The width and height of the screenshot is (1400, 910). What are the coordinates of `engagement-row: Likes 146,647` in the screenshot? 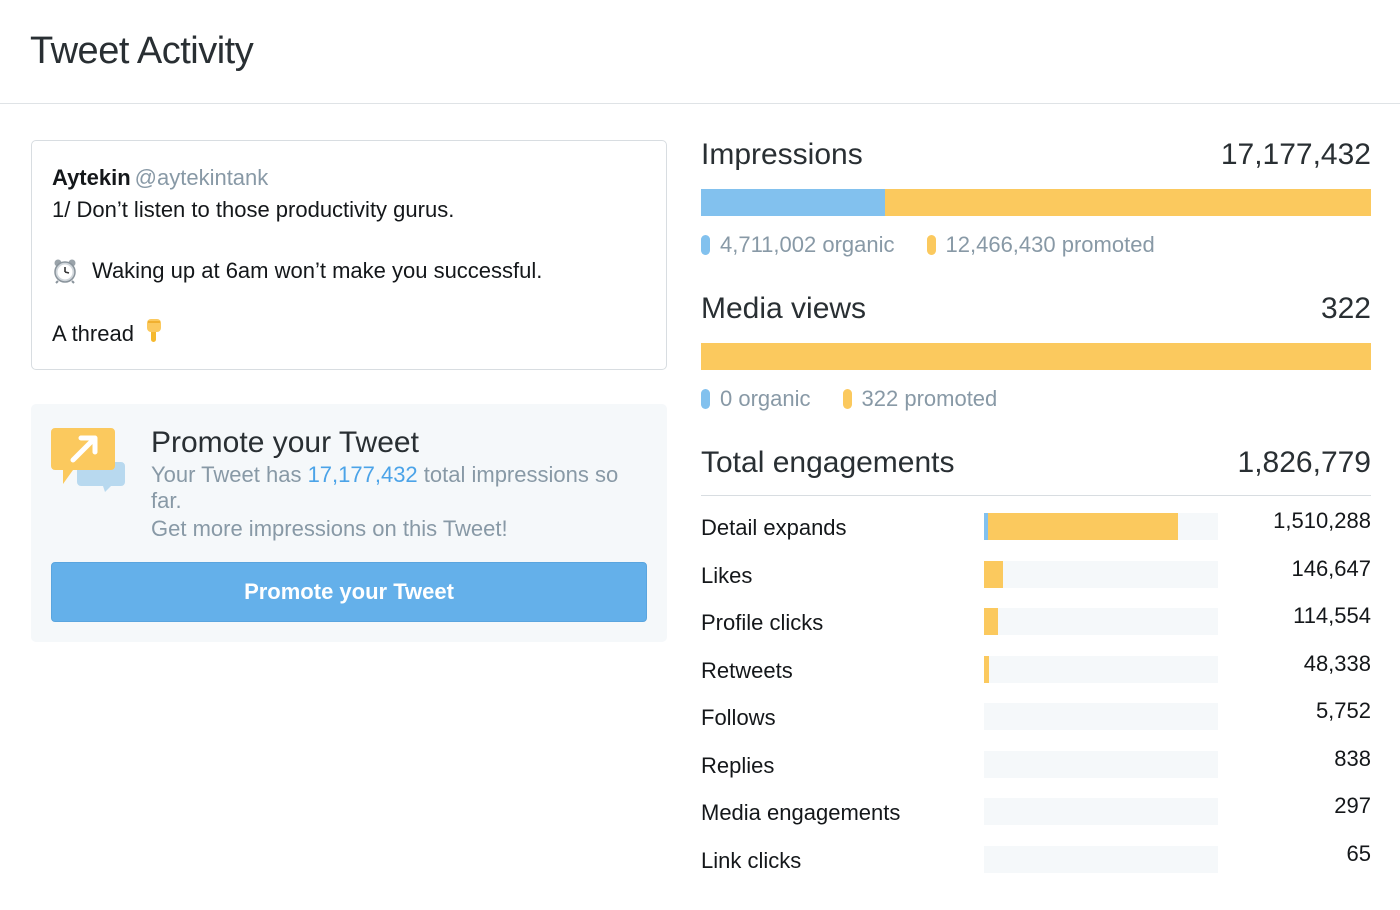 It's located at (1036, 582).